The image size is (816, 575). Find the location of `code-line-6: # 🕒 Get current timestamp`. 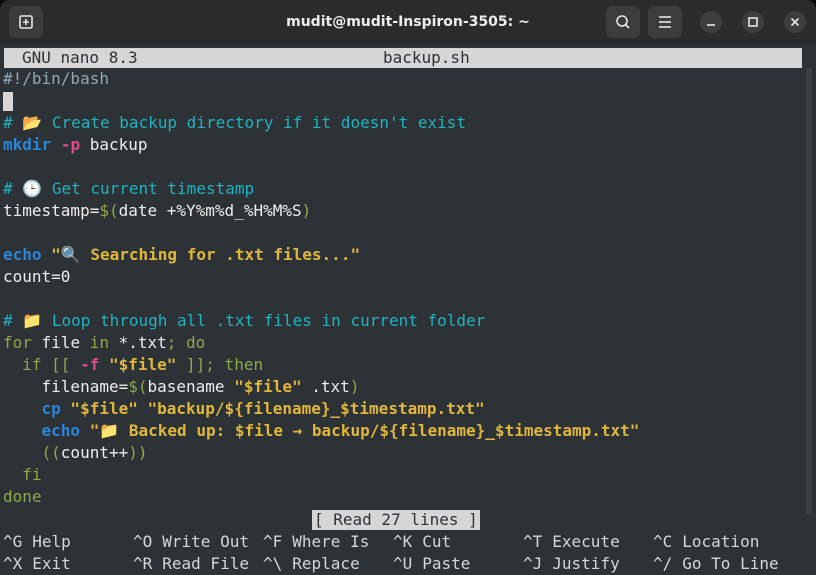

code-line-6: # 🕒 Get current timestamp is located at coordinates (129, 188).